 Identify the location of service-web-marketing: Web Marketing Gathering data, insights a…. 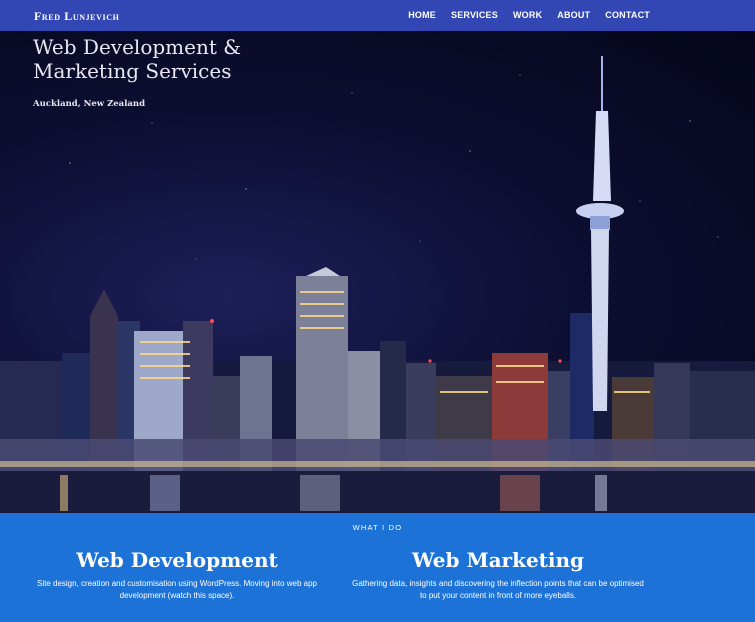
(498, 574).